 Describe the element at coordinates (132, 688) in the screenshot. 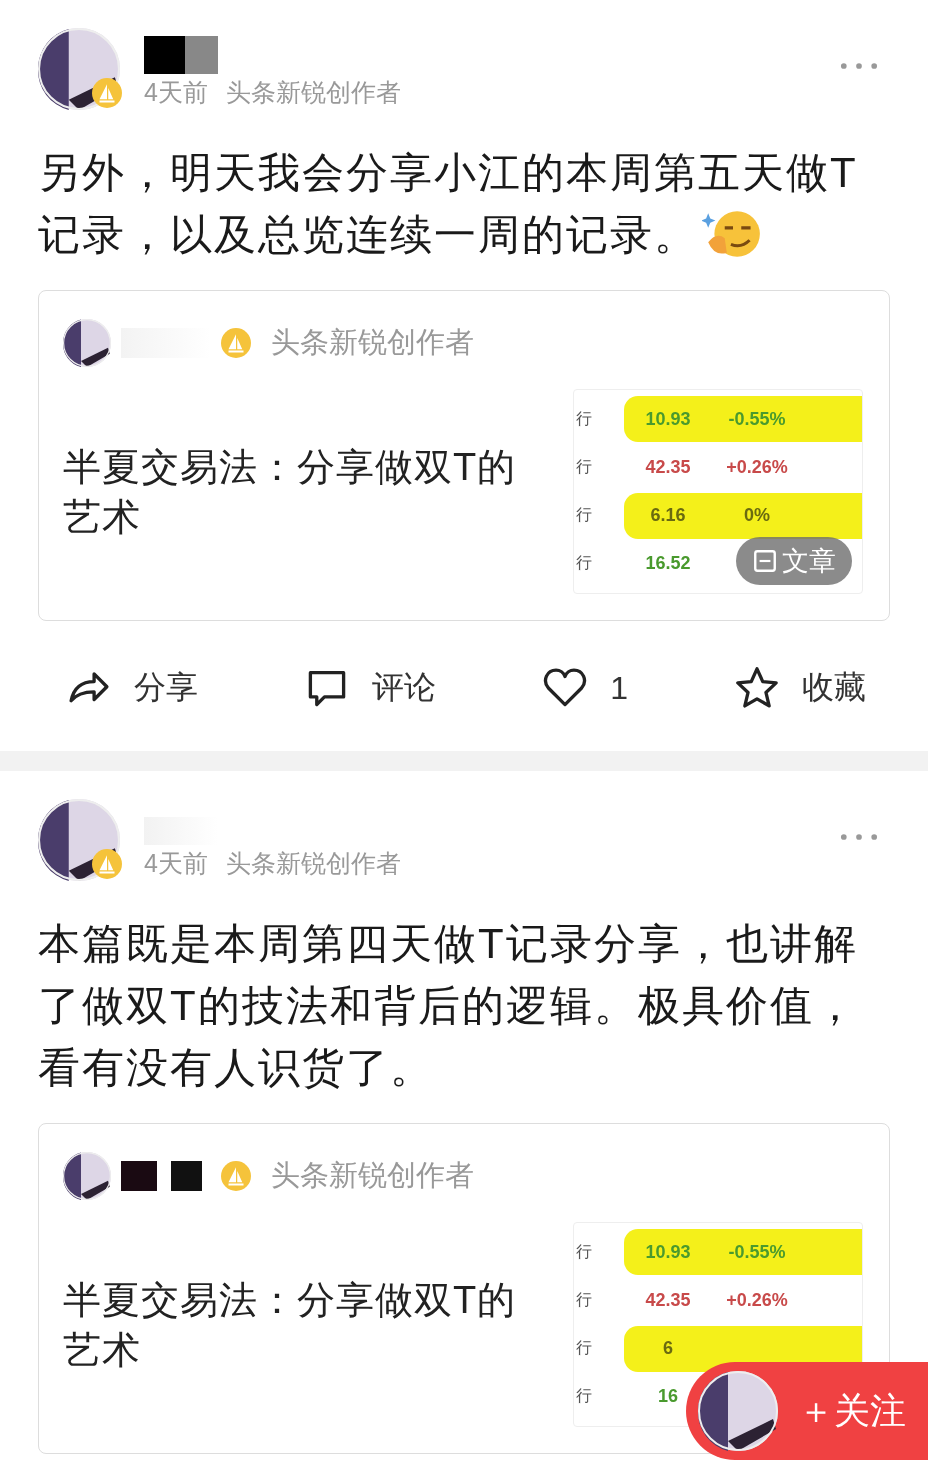

I see `action-button: 分享` at that location.